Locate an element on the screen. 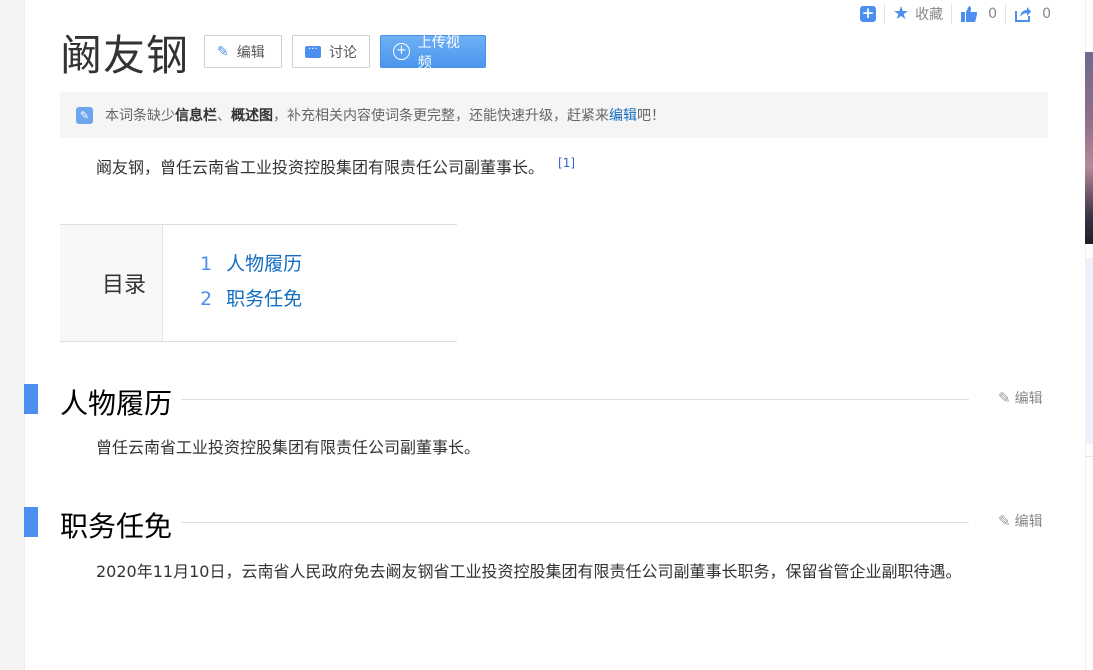 The width and height of the screenshot is (1093, 670). like-button: 0 is located at coordinates (978, 14).